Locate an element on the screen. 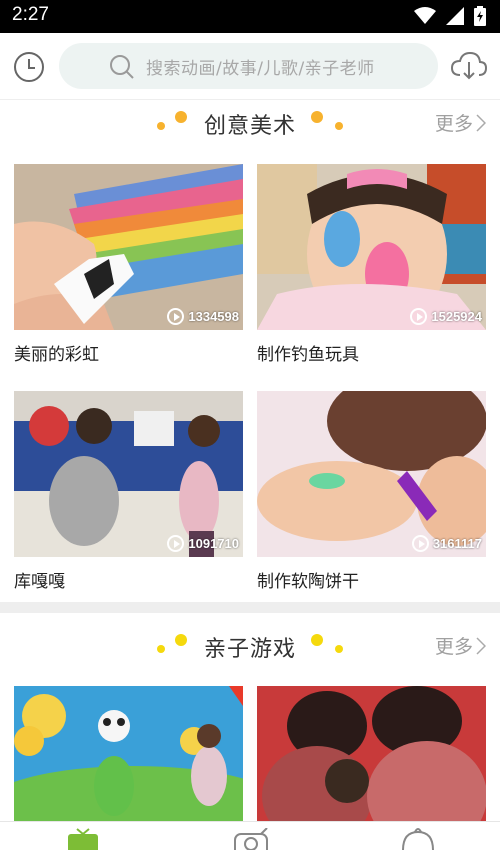 The width and height of the screenshot is (500, 850). video-card: 3161117 制作软陶饼干 is located at coordinates (371, 491).